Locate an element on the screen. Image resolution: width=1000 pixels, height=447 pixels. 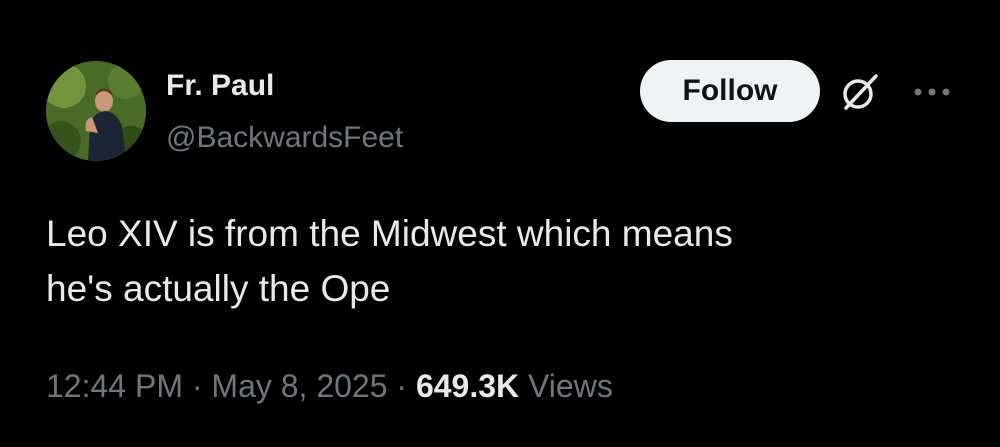
views-count: 649.3K is located at coordinates (467, 386).